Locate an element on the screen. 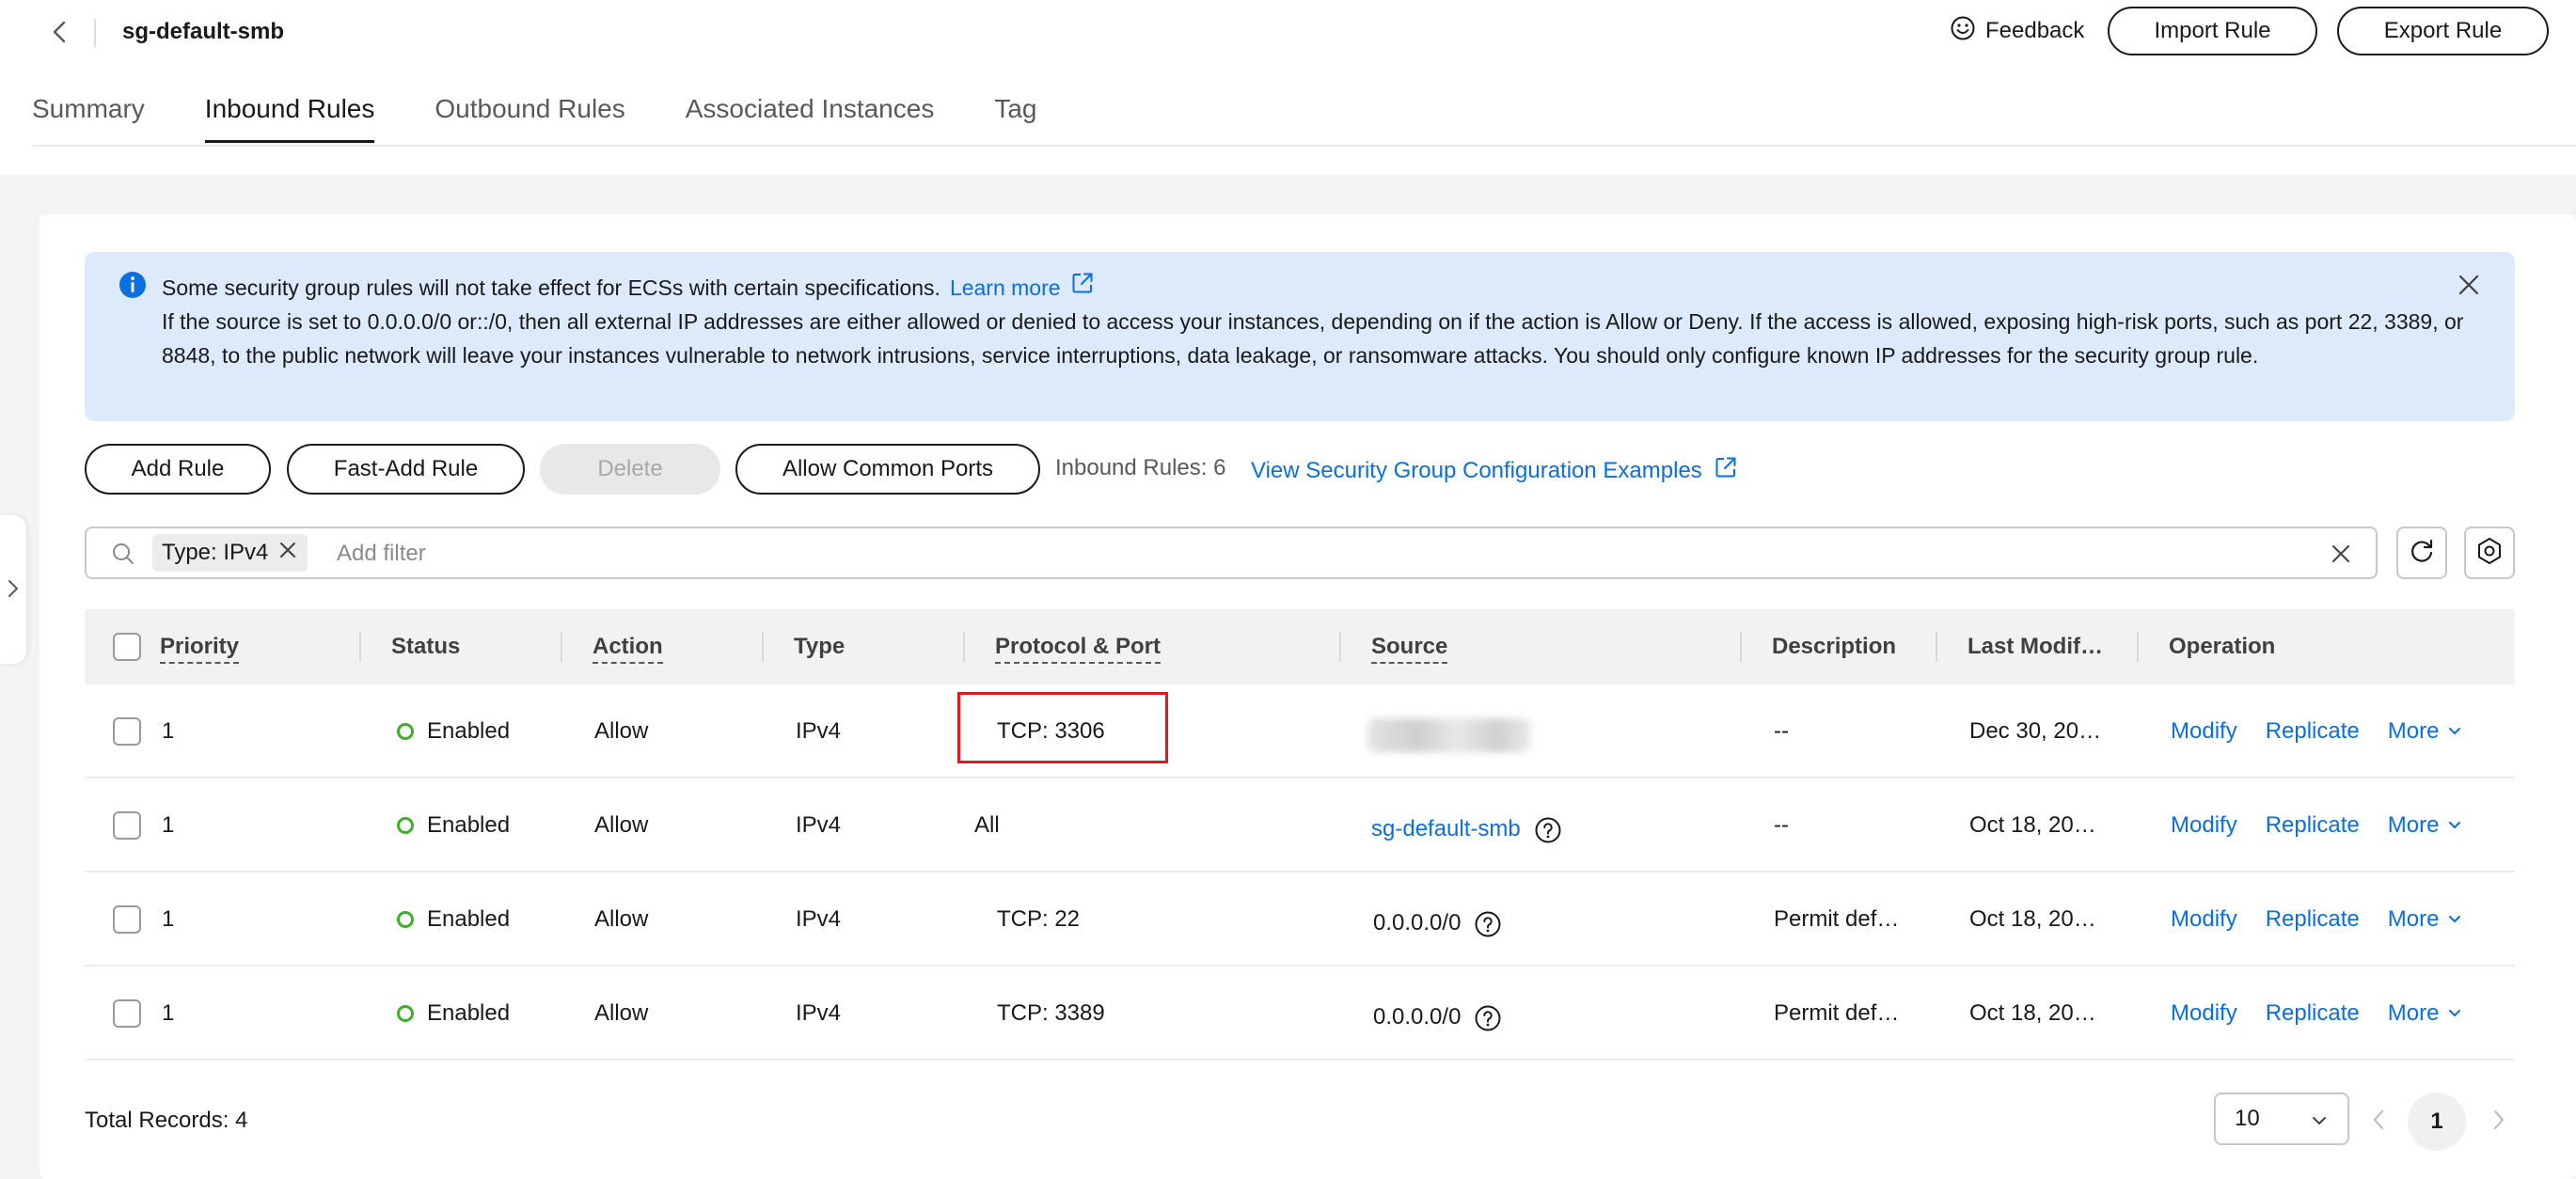 This screenshot has width=2576, height=1179. prev-page-icon is located at coordinates (2378, 1122).